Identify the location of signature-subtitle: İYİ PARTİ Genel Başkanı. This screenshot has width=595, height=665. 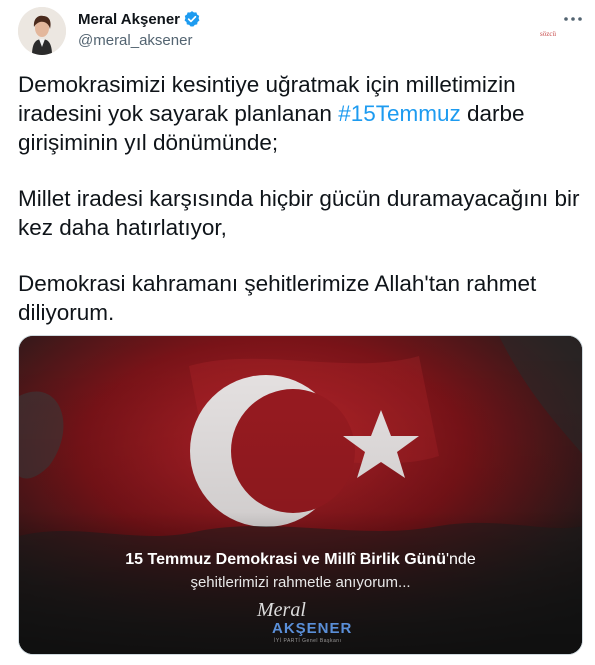
(308, 641).